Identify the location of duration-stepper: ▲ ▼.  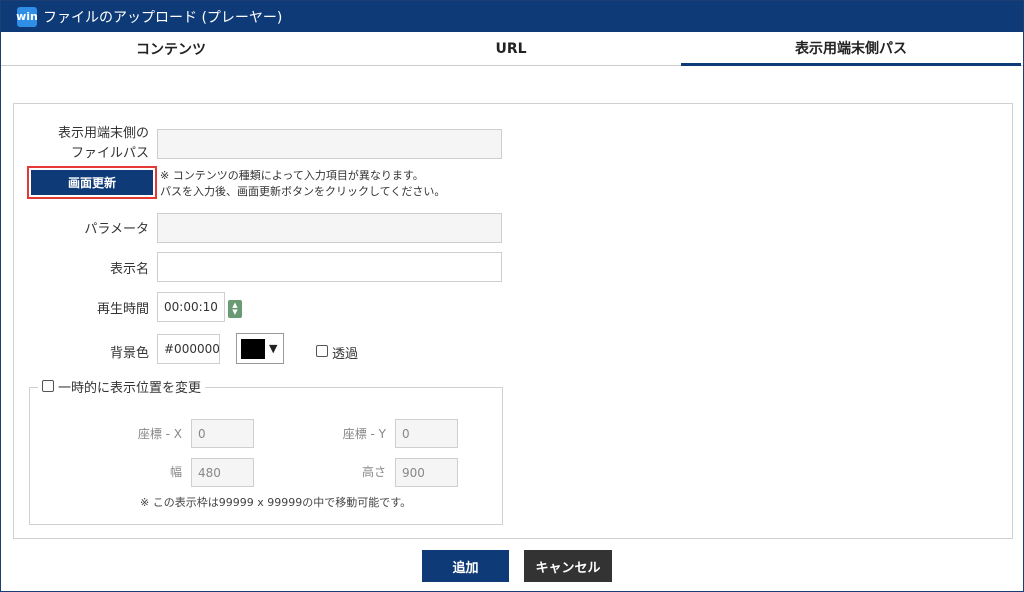
(235, 309).